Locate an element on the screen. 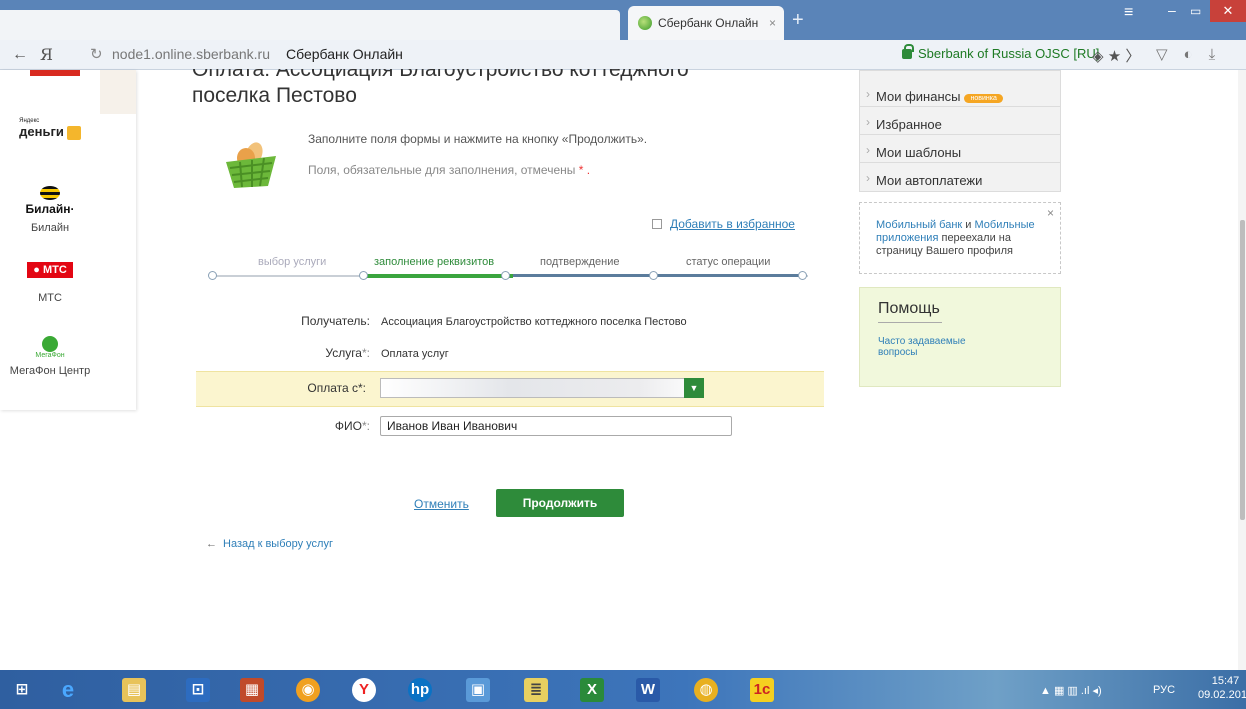  partner-label: МегаФон Центр is located at coordinates (50, 371).